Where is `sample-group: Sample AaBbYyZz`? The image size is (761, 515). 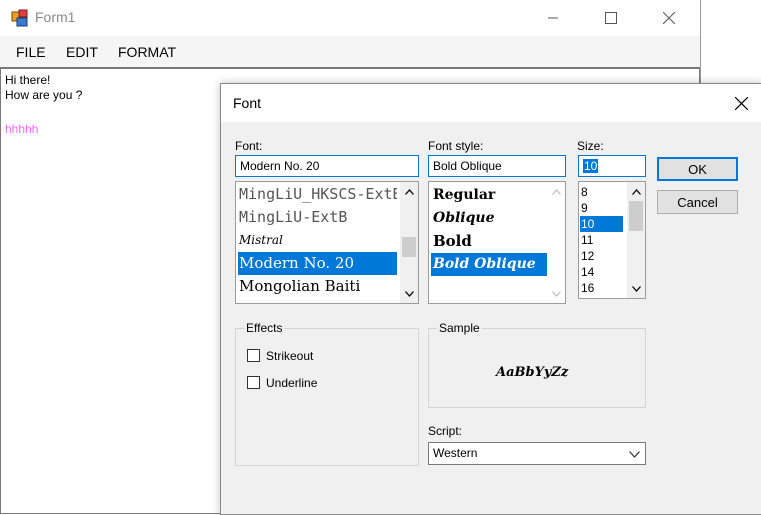
sample-group: Sample AaBbYyZz is located at coordinates (537, 364).